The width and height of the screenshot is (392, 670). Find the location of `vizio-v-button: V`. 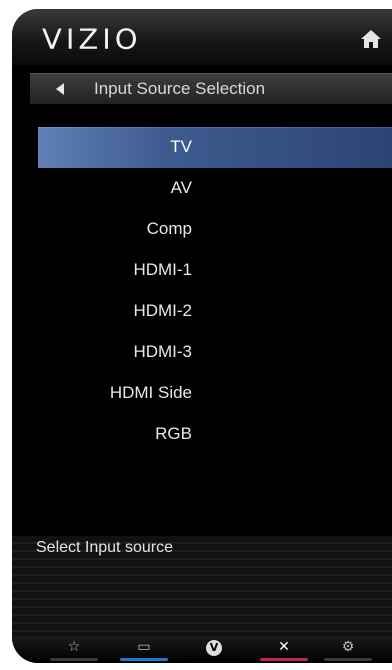

vizio-v-button: V is located at coordinates (214, 649).